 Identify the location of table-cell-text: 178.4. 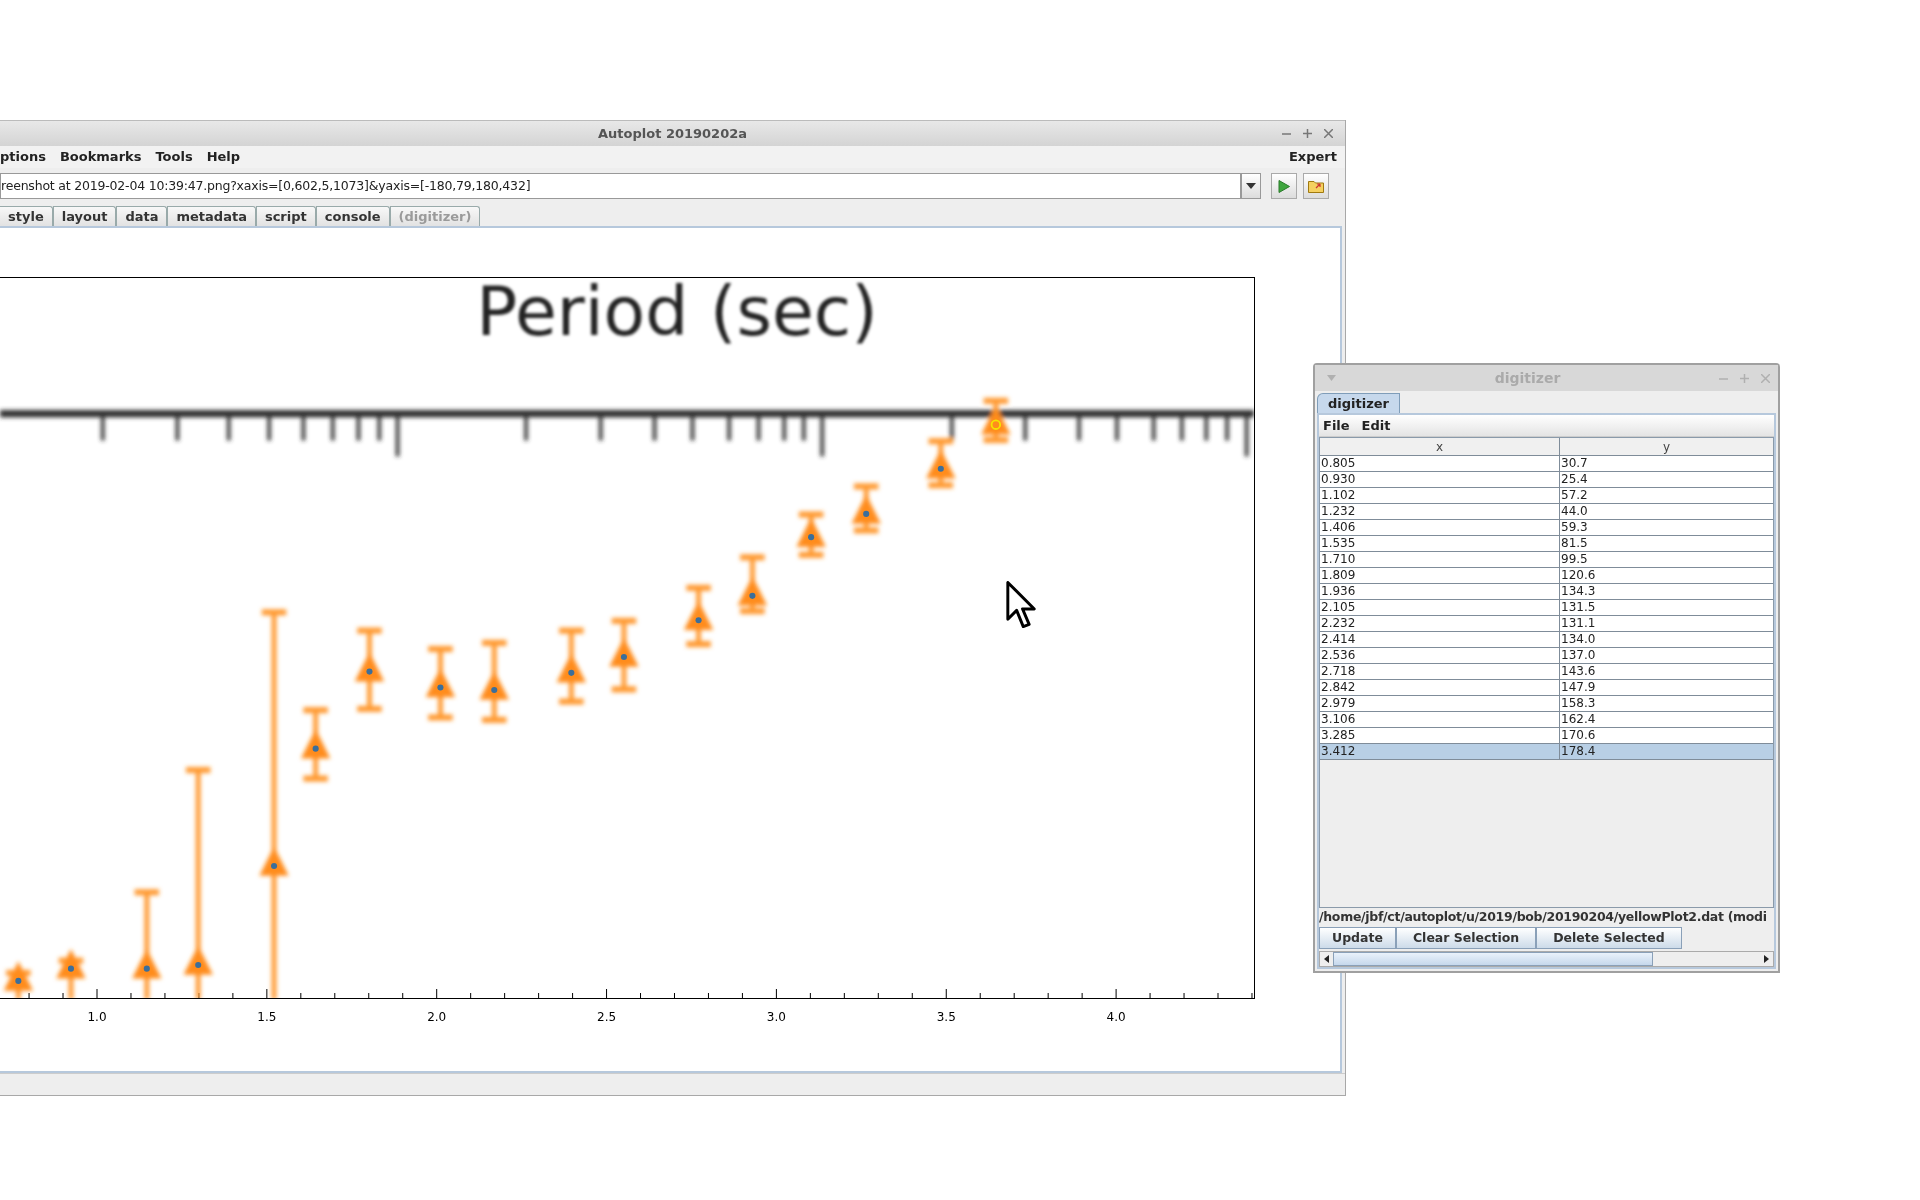
(1578, 751).